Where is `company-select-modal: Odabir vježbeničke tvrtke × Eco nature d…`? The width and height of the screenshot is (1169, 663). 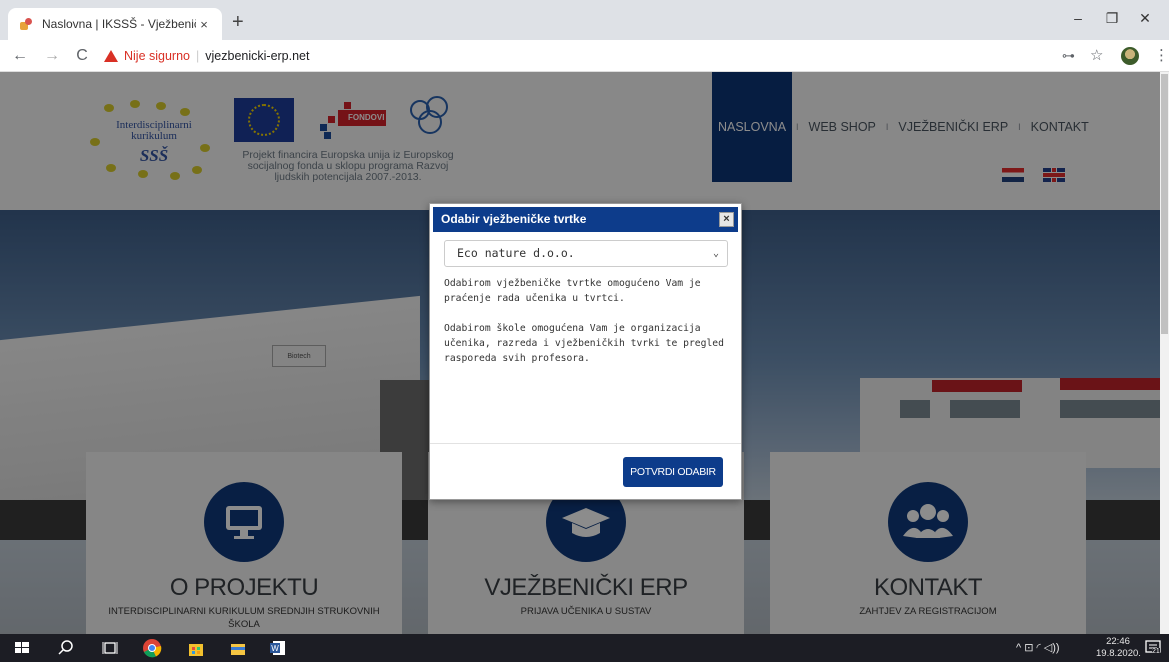
company-select-modal: Odabir vježbeničke tvrtke × Eco nature d… is located at coordinates (585, 351).